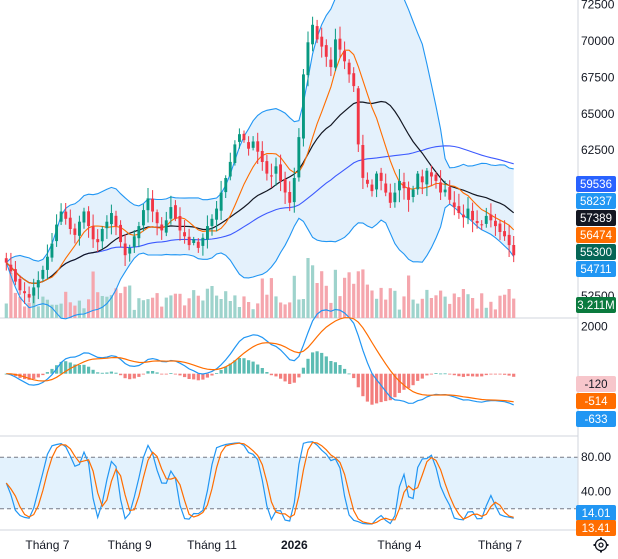  What do you see at coordinates (596, 185) in the screenshot?
I see `price-badge: 59536` at bounding box center [596, 185].